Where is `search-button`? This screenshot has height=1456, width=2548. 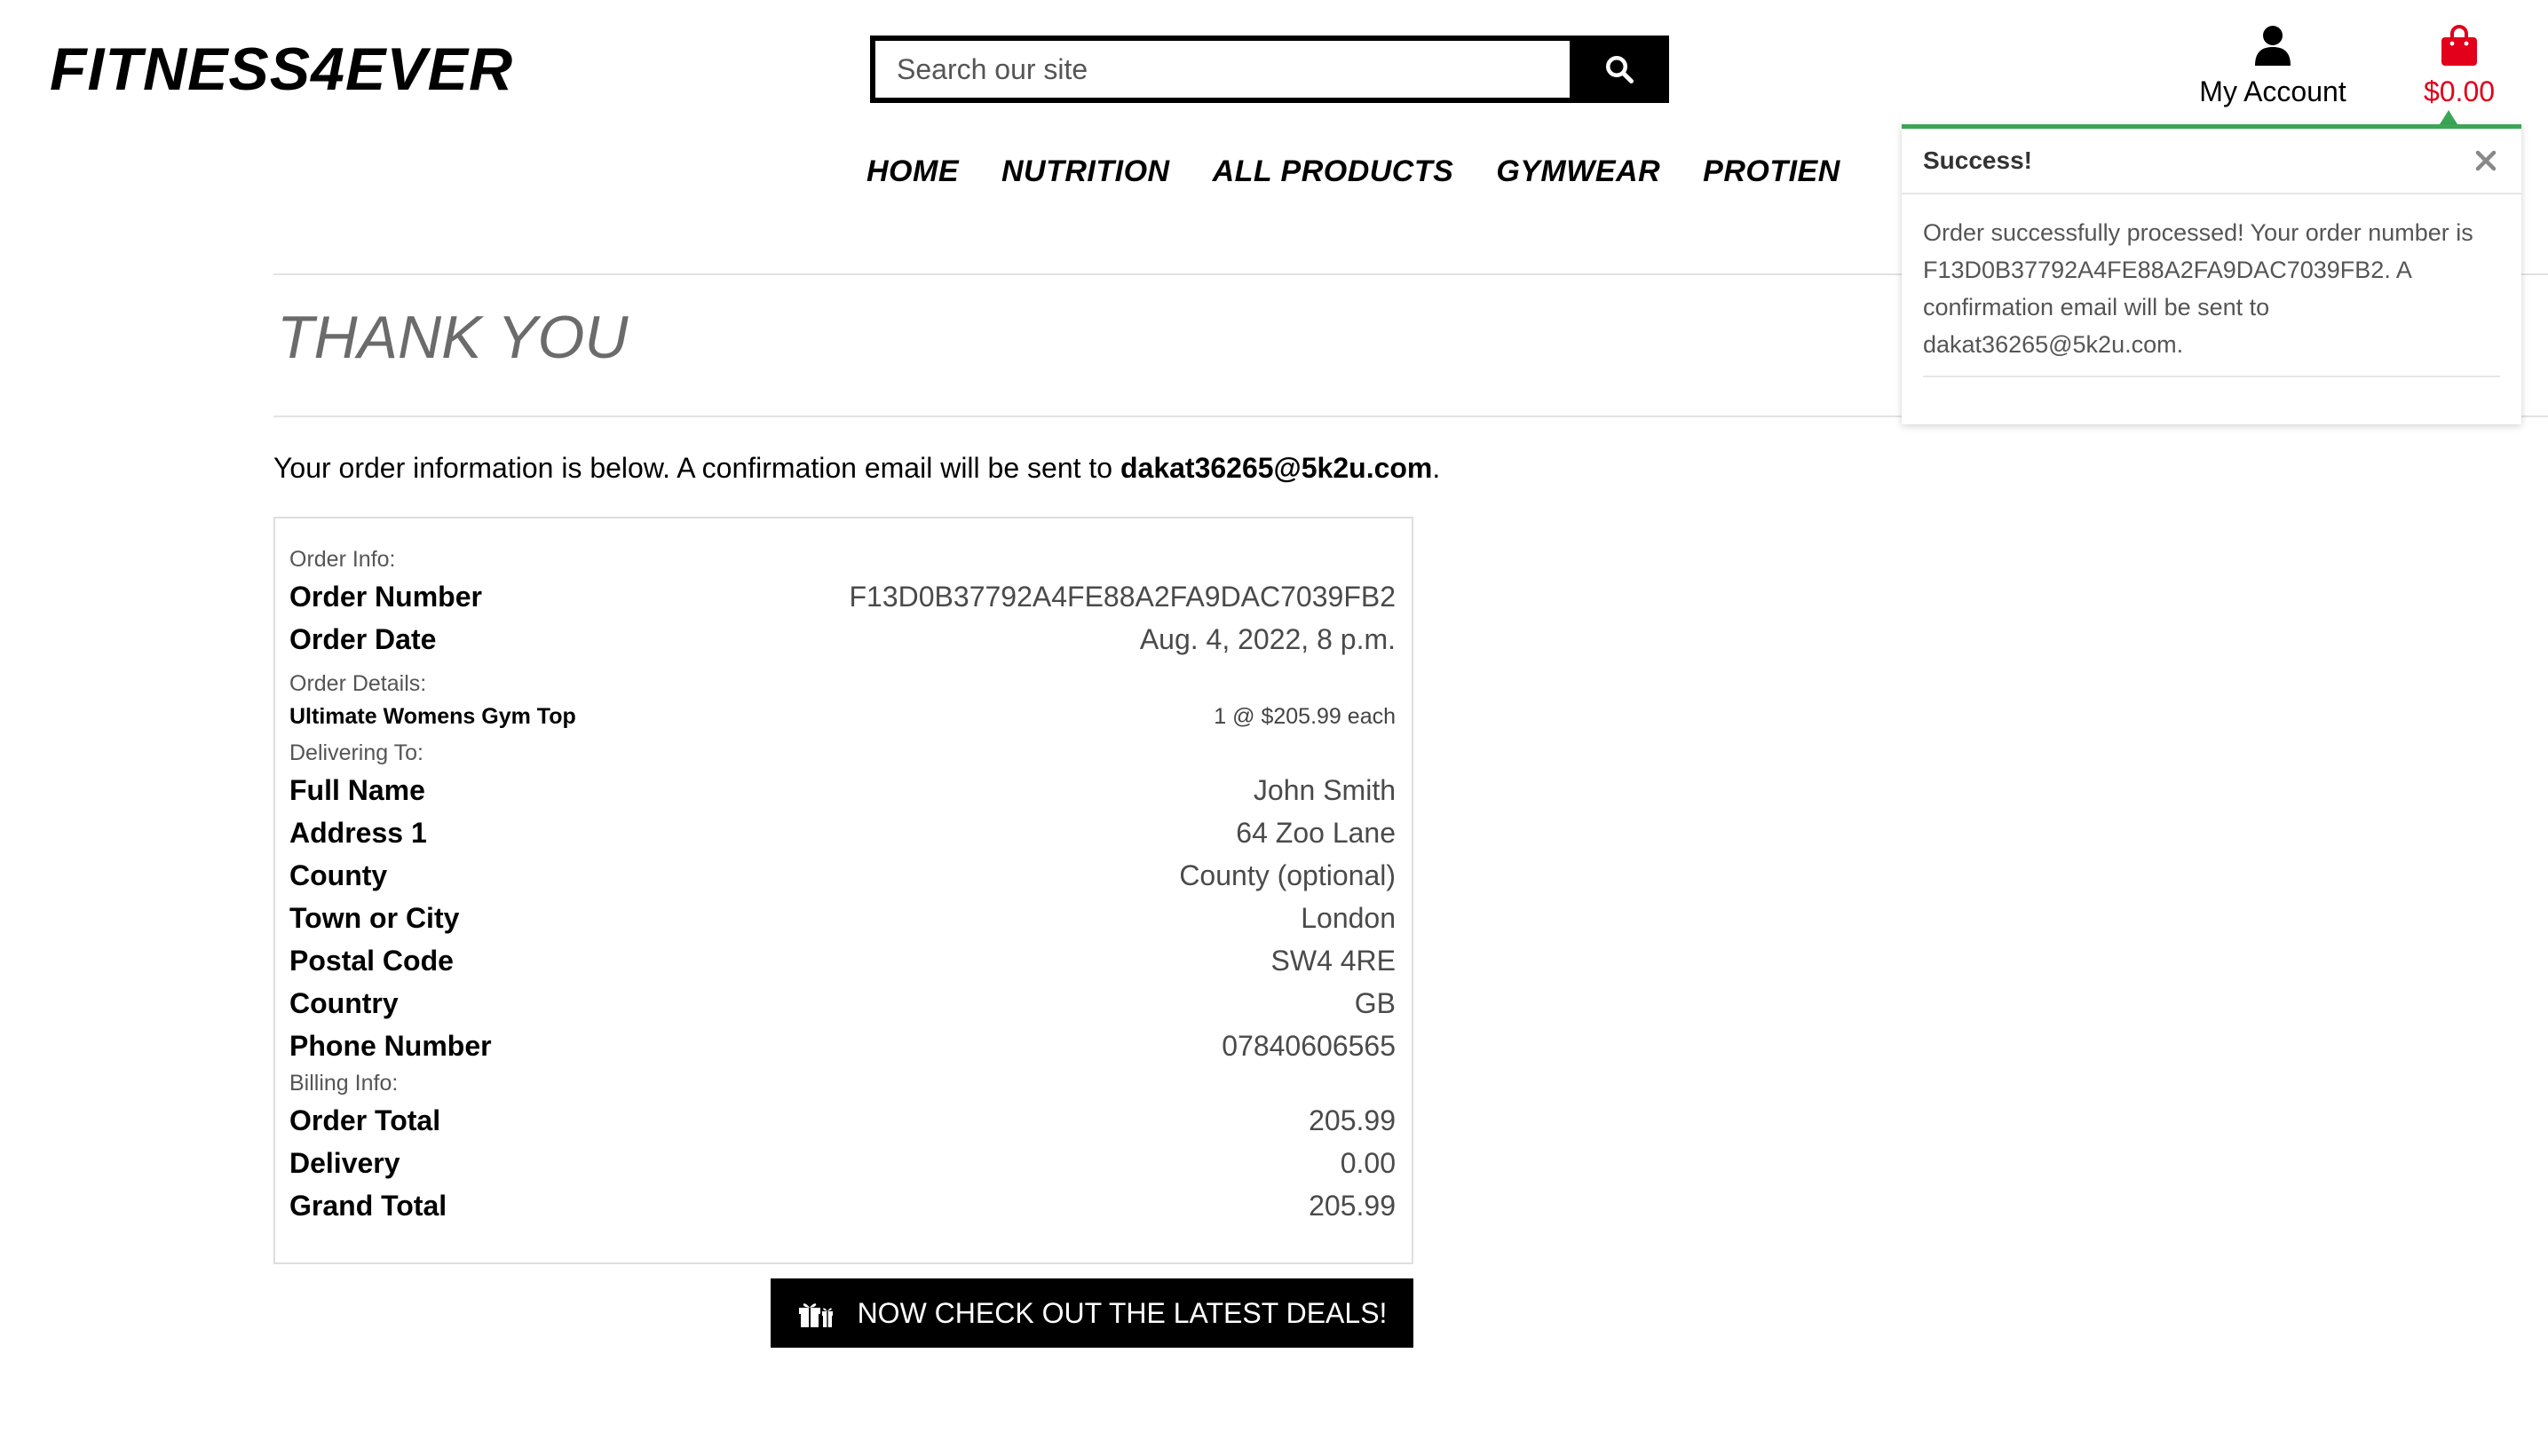
search-button is located at coordinates (1619, 69).